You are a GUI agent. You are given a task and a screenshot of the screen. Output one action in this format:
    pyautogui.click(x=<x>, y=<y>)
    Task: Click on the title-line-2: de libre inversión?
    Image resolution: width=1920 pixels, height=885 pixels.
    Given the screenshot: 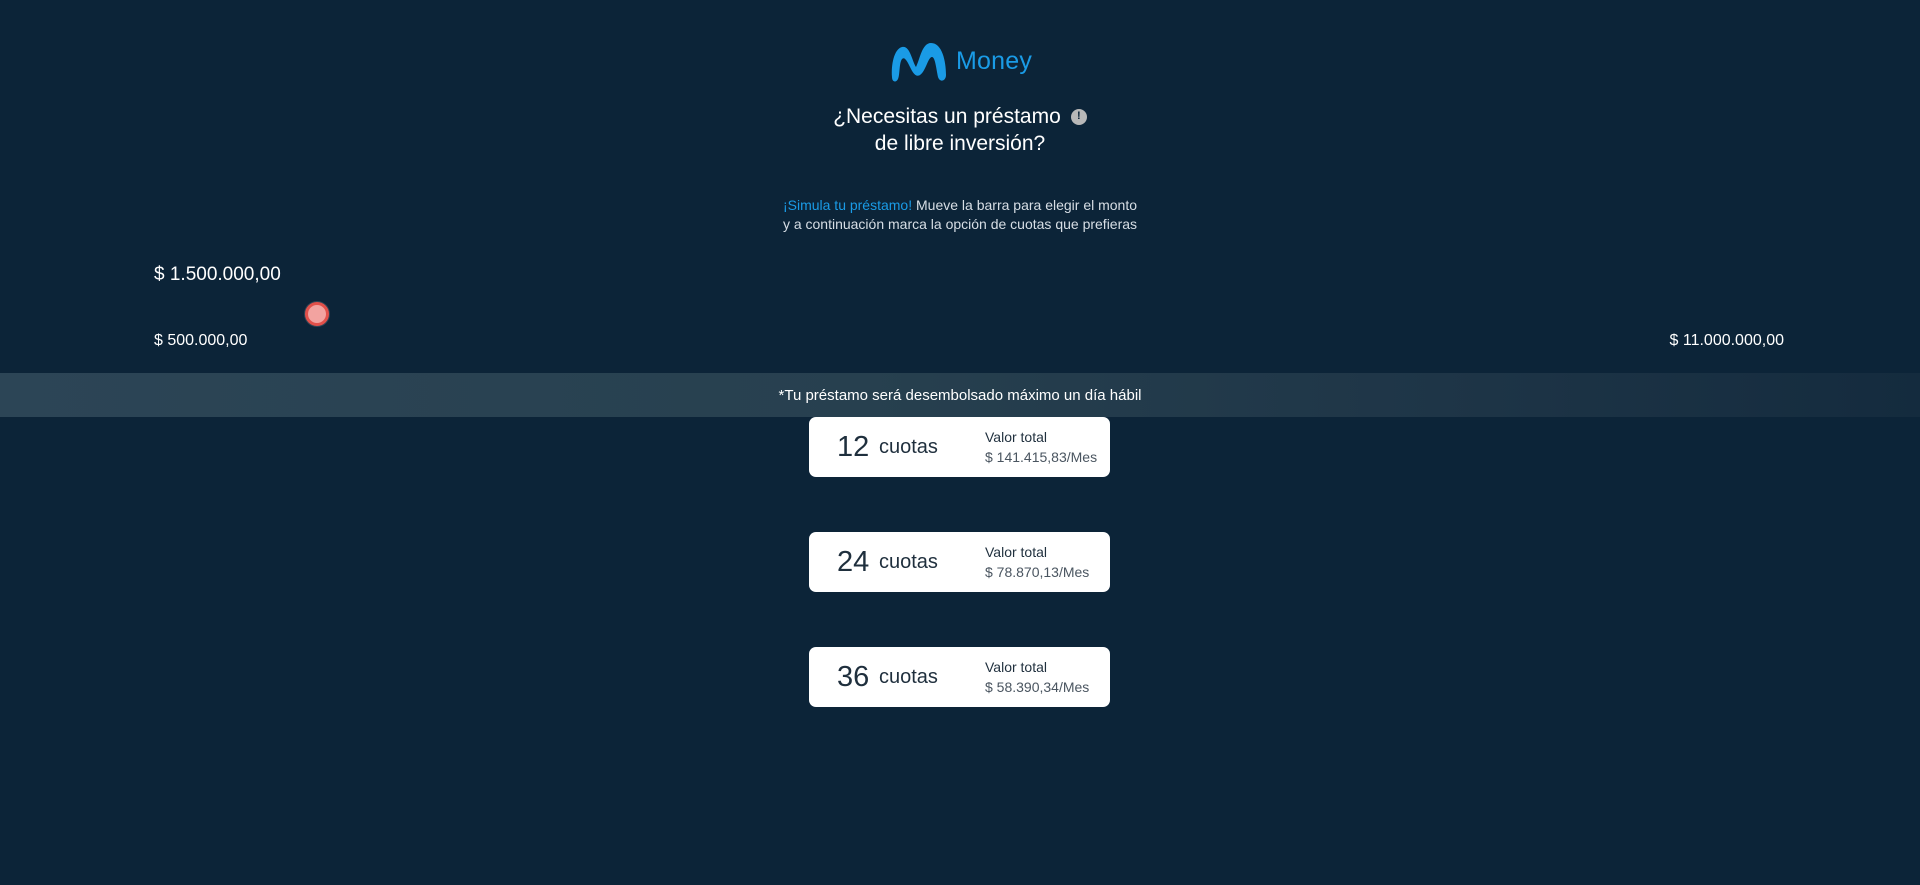 What is the action you would take?
    pyautogui.click(x=960, y=143)
    